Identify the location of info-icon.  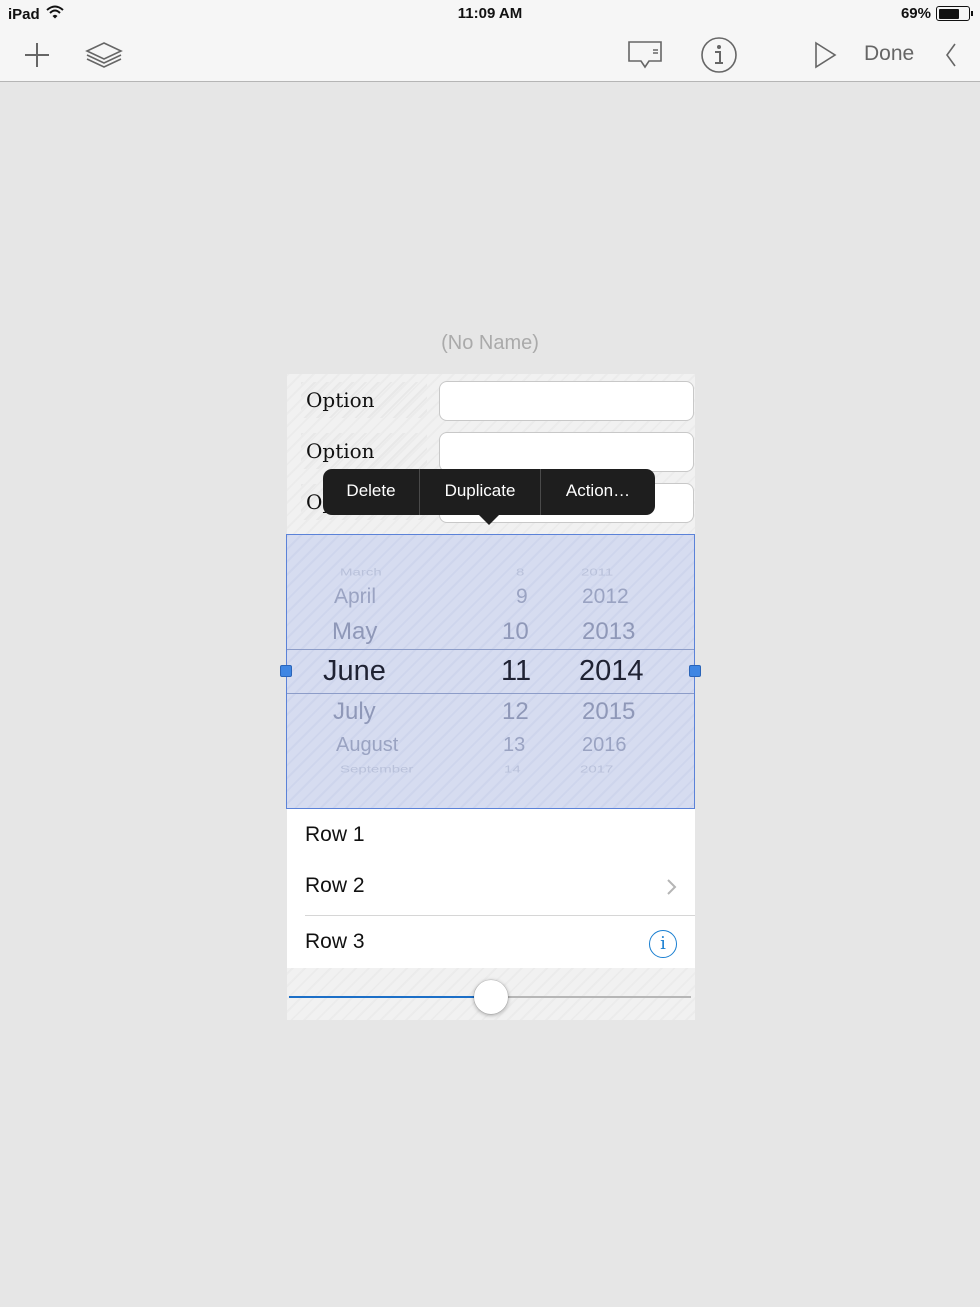
(719, 55).